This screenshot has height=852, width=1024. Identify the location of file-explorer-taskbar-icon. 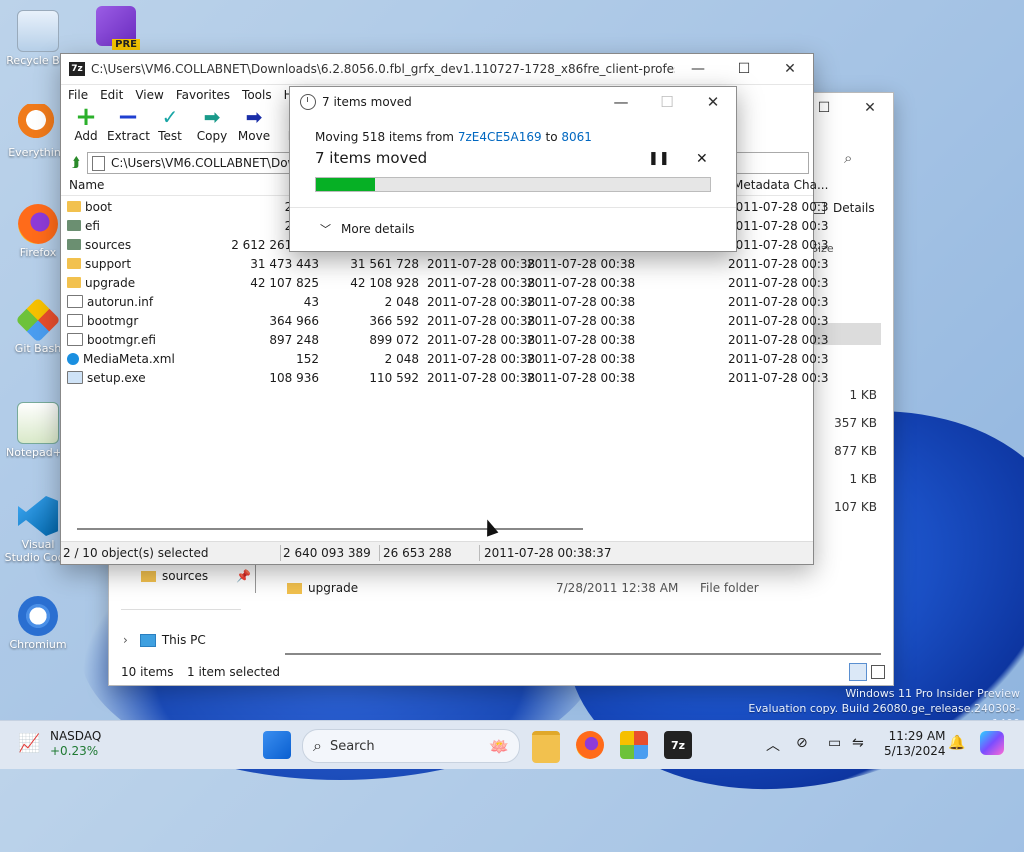
(546, 747).